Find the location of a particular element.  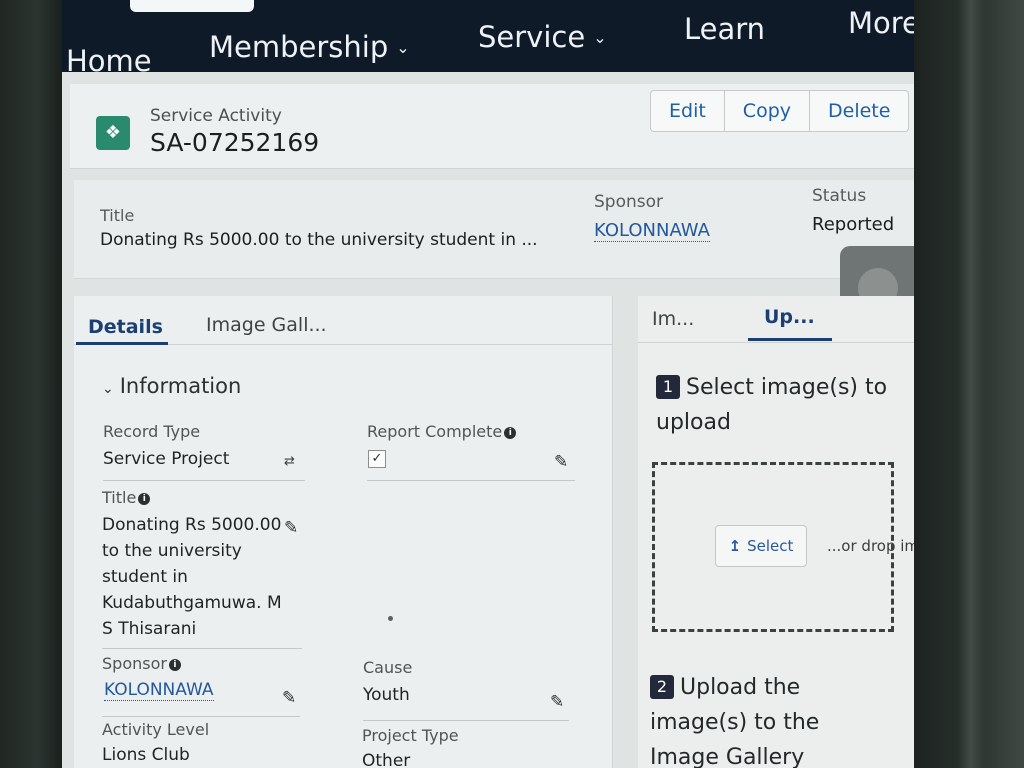

delete-button: Delete is located at coordinates (859, 111).